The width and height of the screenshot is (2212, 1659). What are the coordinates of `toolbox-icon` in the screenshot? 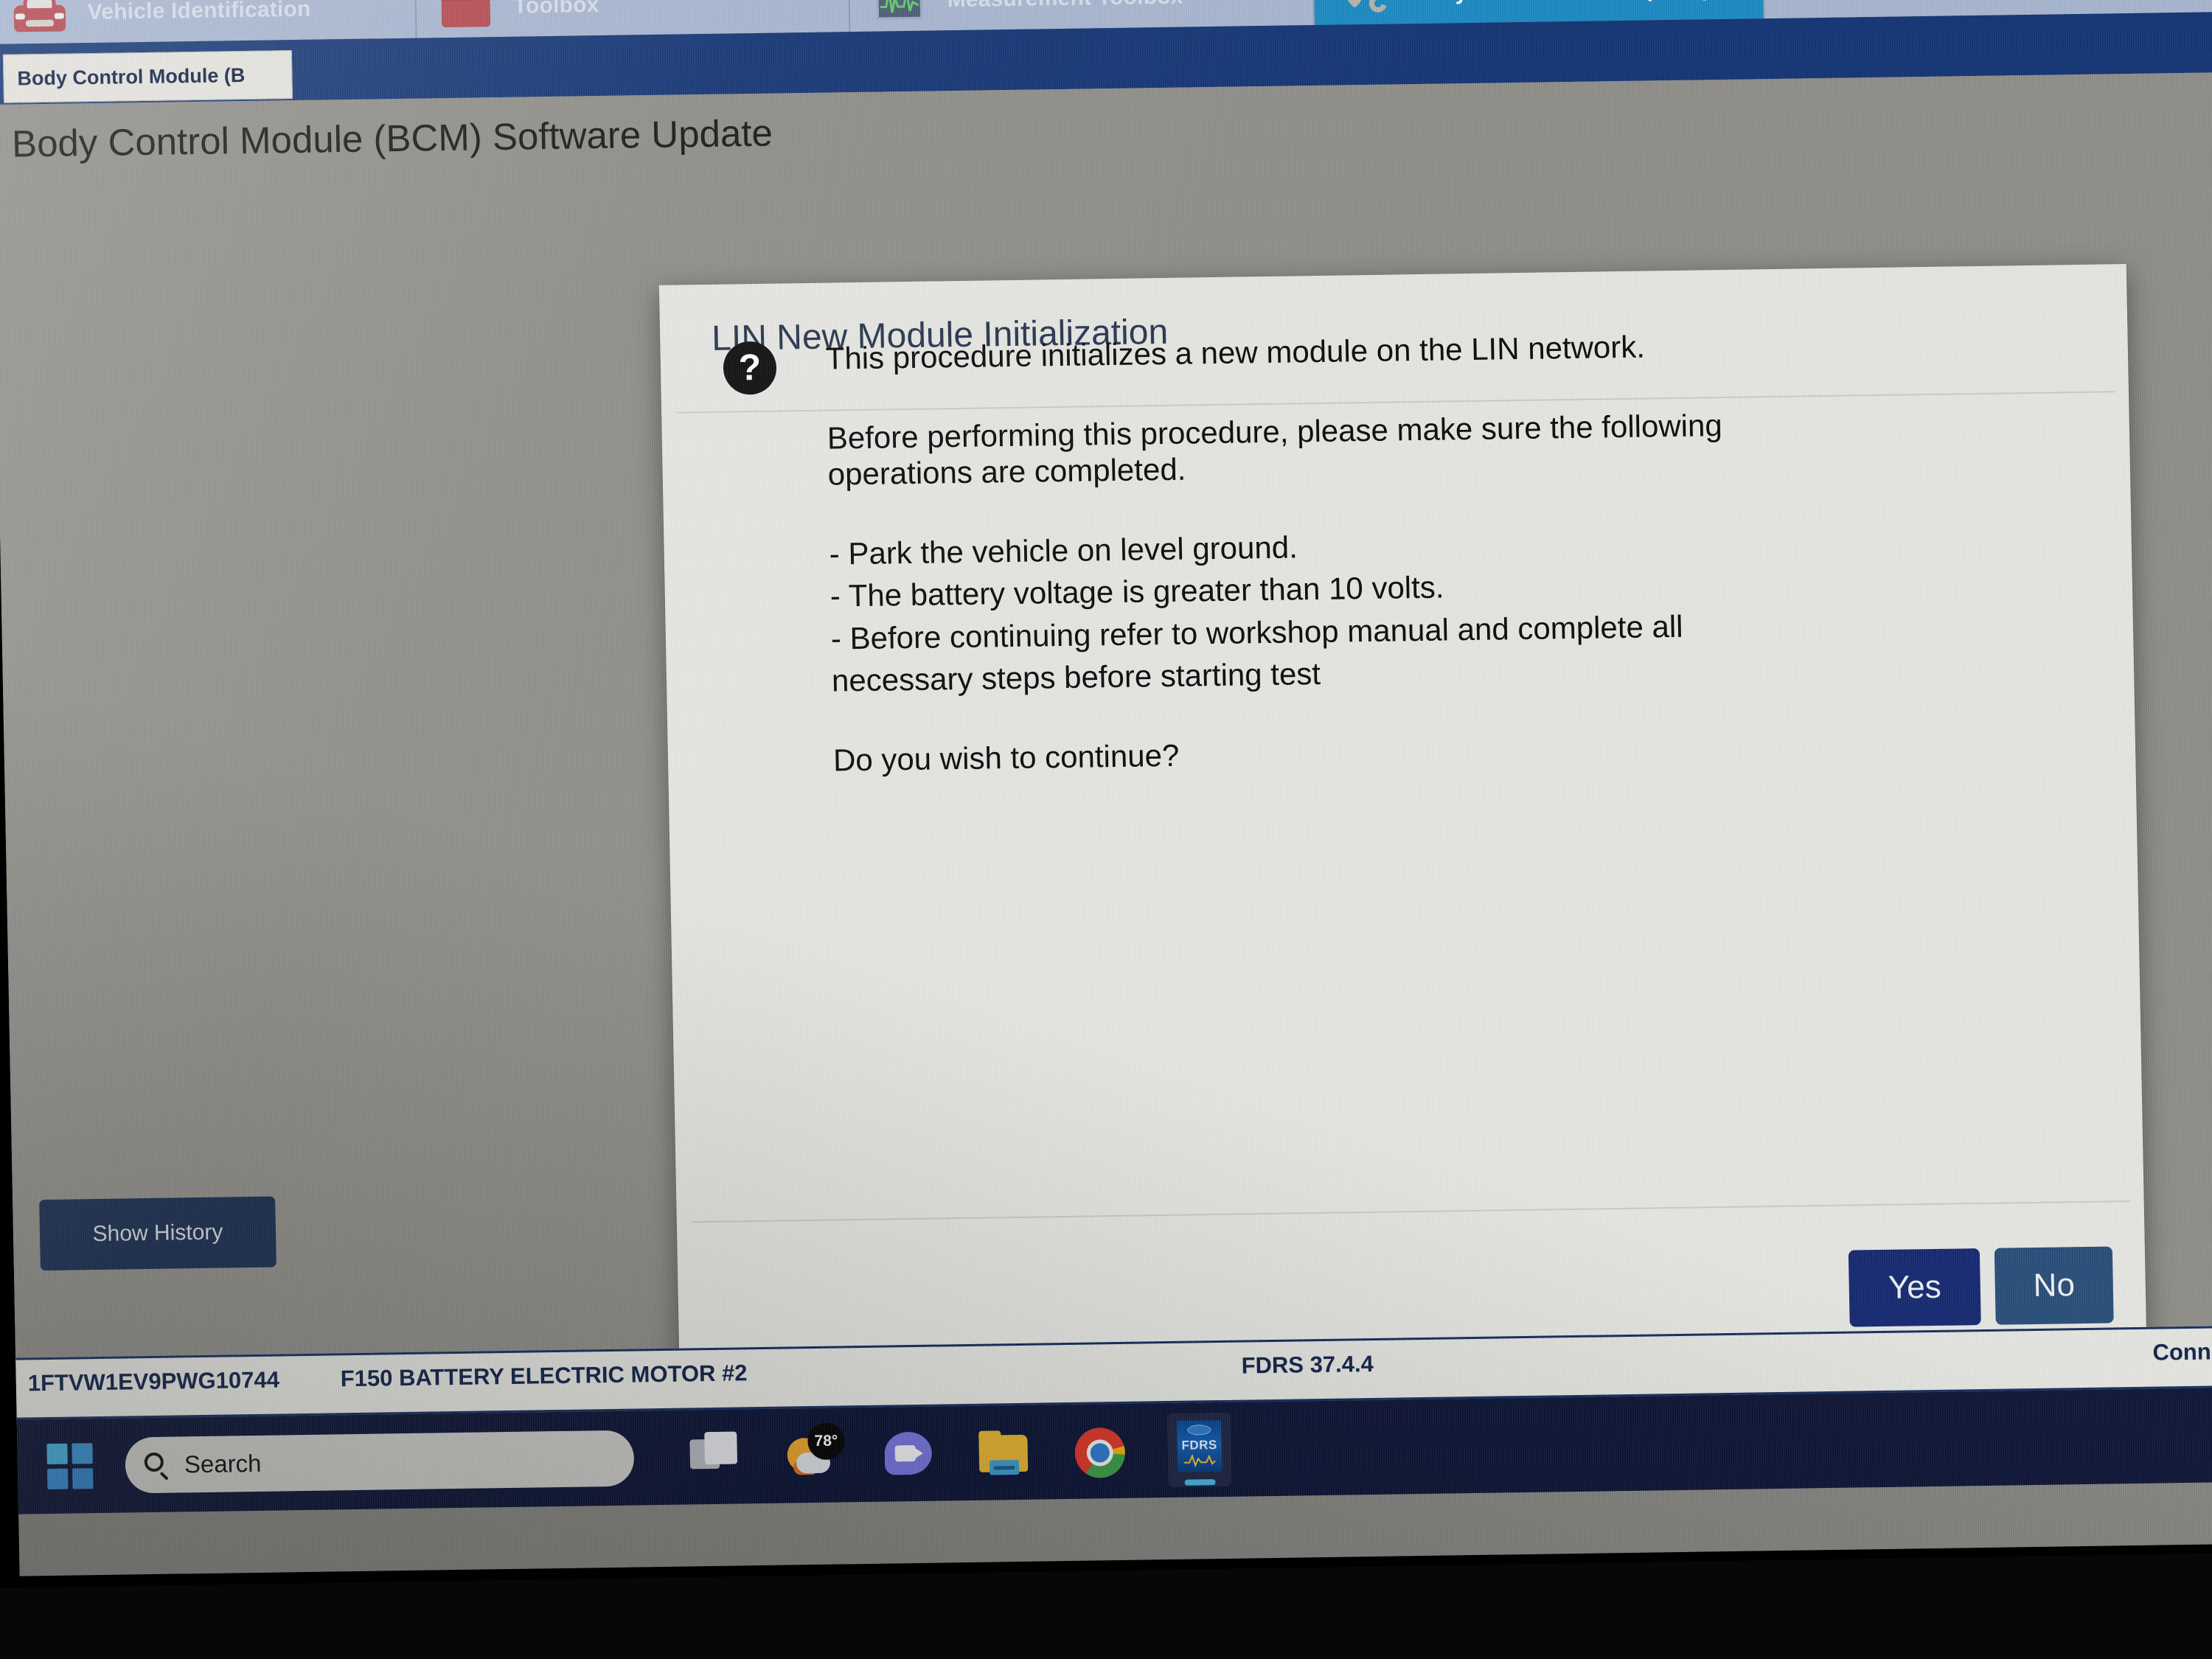 It's located at (466, 15).